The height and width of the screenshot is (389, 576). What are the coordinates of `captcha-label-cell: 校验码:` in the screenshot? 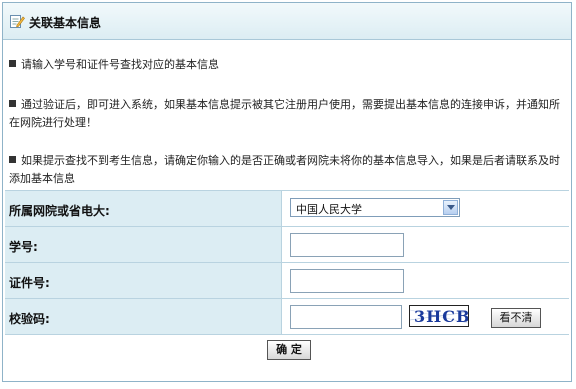 It's located at (143, 317).